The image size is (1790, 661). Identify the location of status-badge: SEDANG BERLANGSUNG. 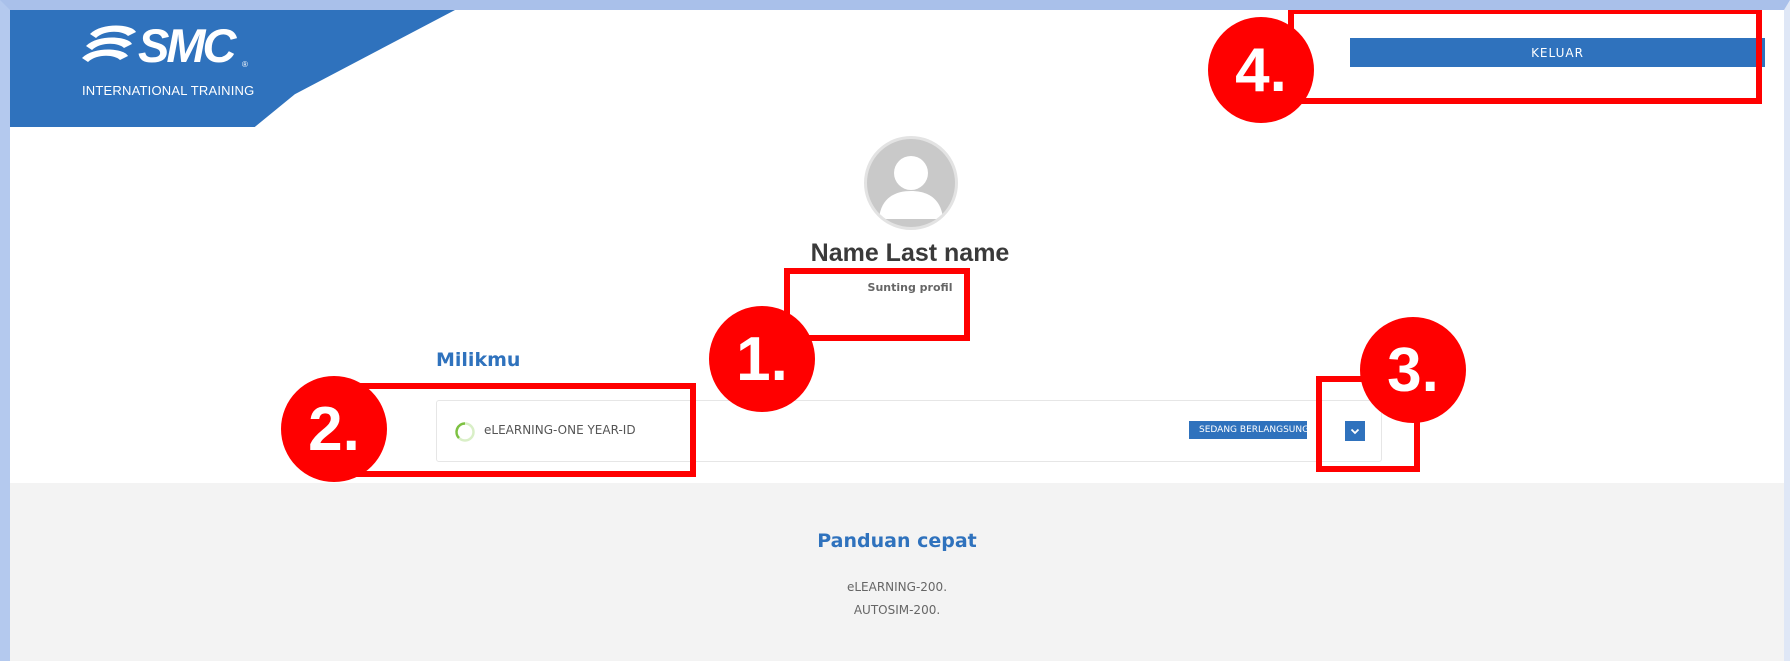
(1248, 430).